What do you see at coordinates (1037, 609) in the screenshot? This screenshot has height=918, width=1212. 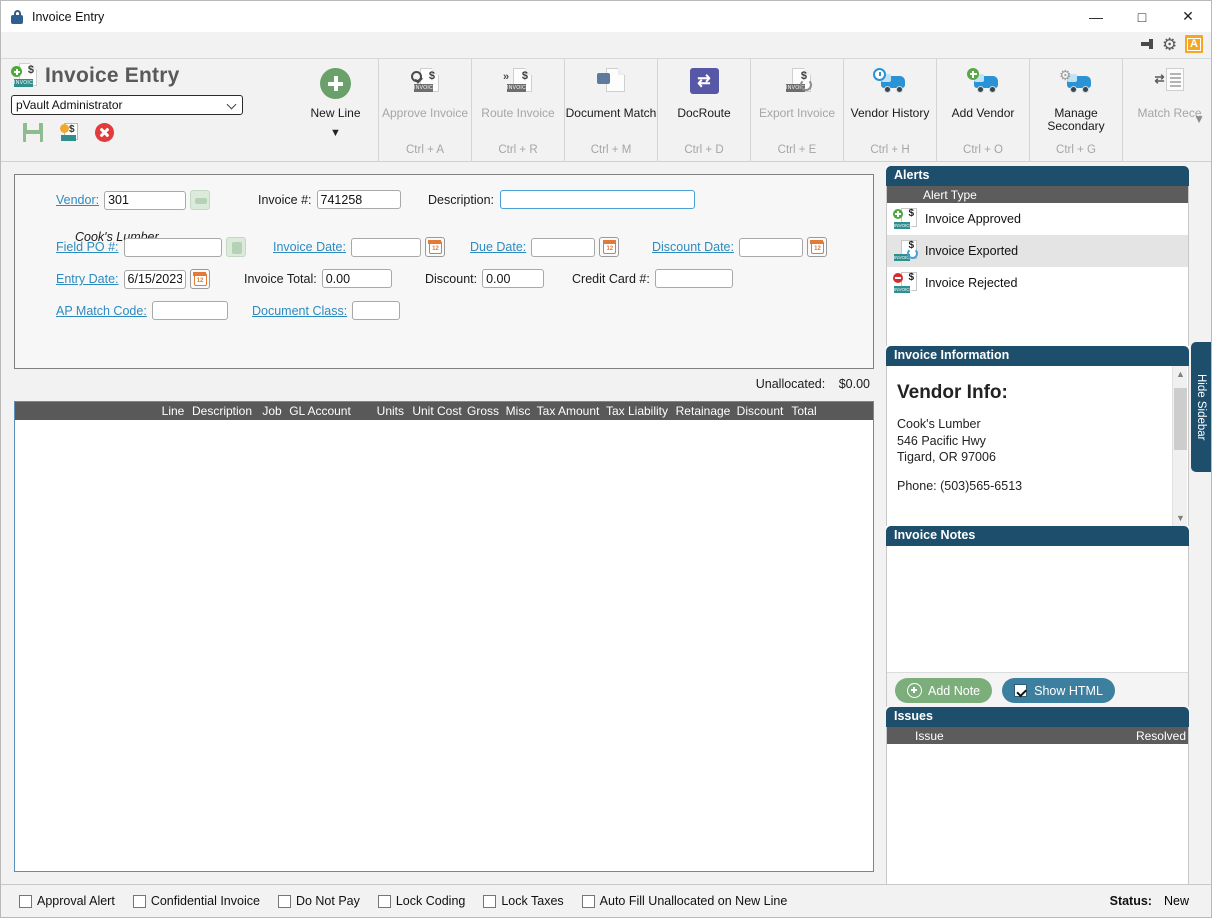 I see `invoice-notes-content` at bounding box center [1037, 609].